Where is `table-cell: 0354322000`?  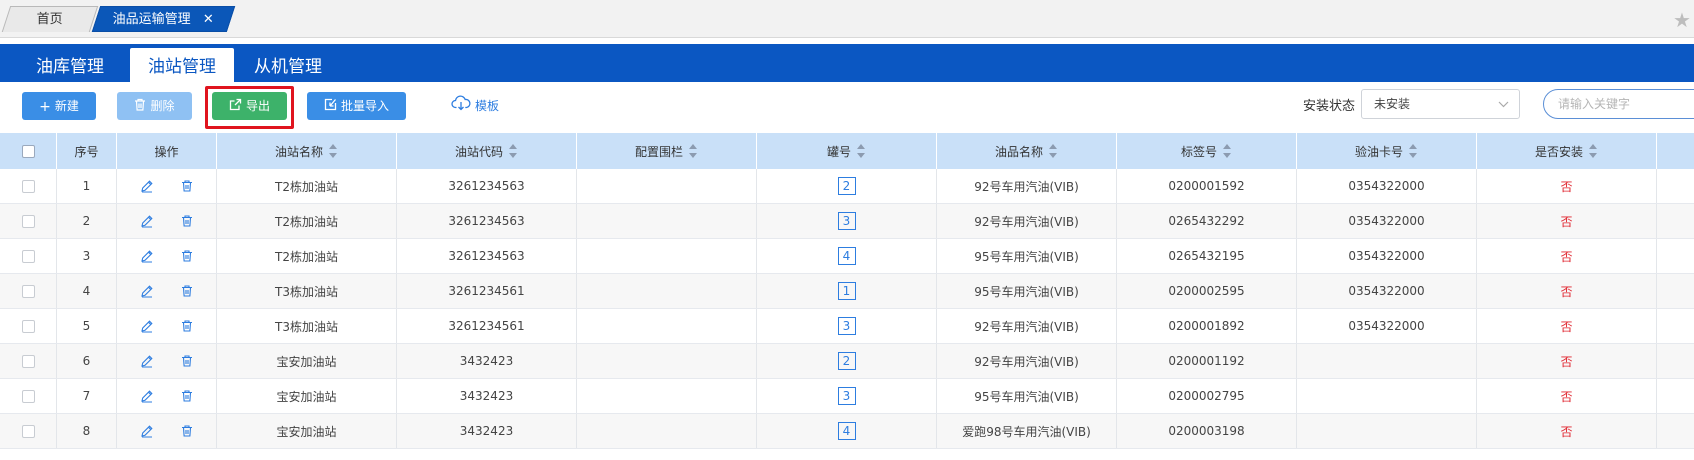
table-cell: 0354322000 is located at coordinates (1387, 256).